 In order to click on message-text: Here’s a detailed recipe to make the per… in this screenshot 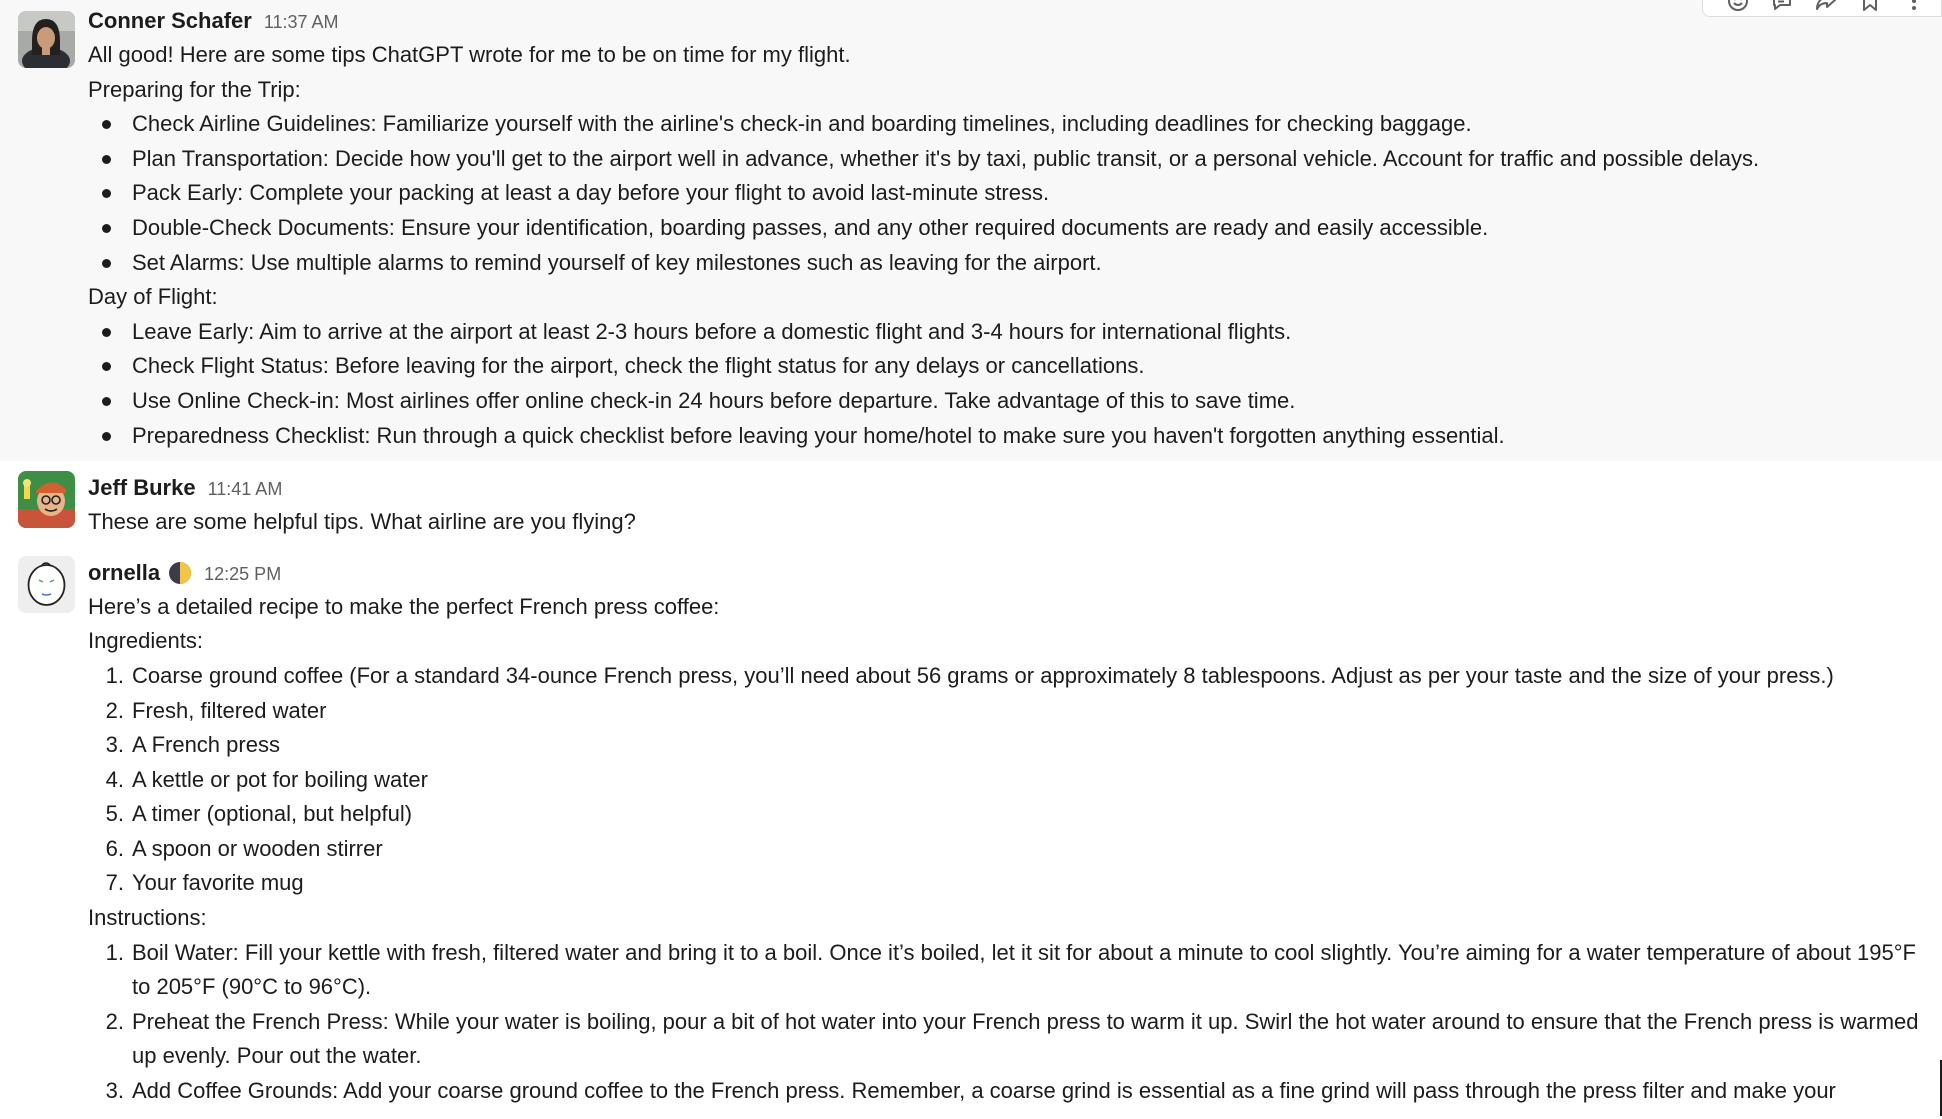, I will do `click(1005, 607)`.